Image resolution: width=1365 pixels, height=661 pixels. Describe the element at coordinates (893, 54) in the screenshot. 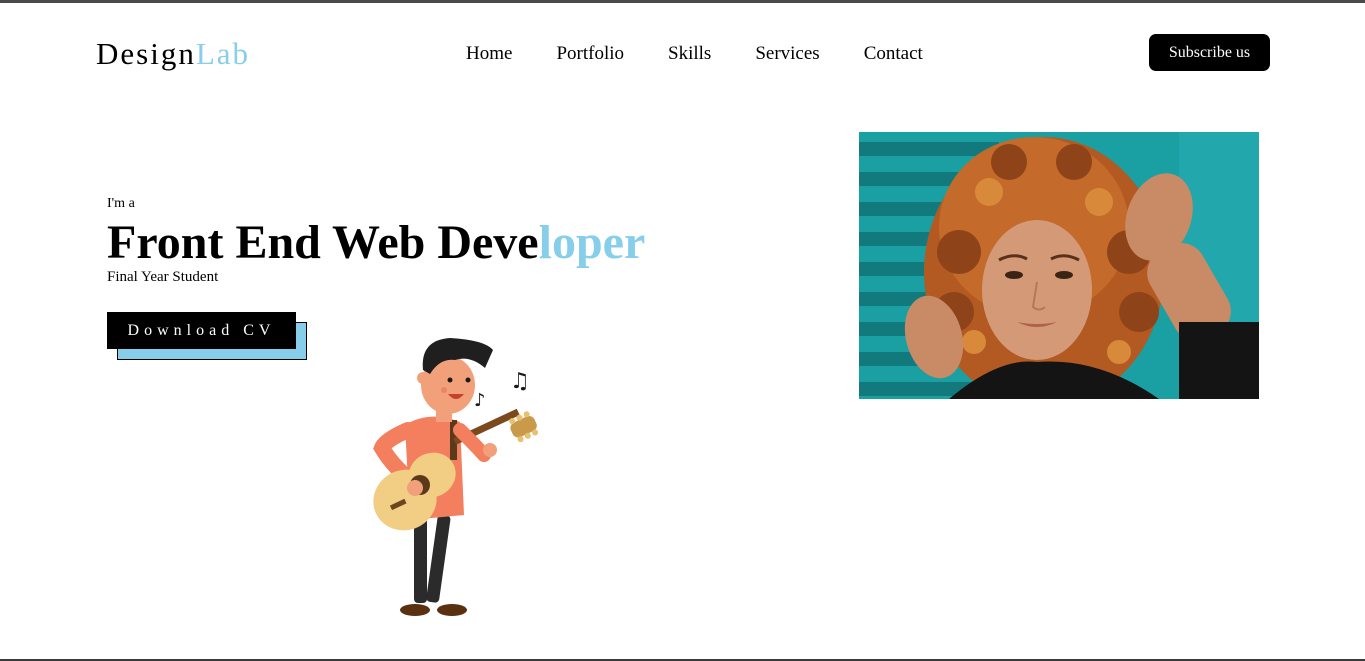

I see `nav-contact: Contact` at that location.